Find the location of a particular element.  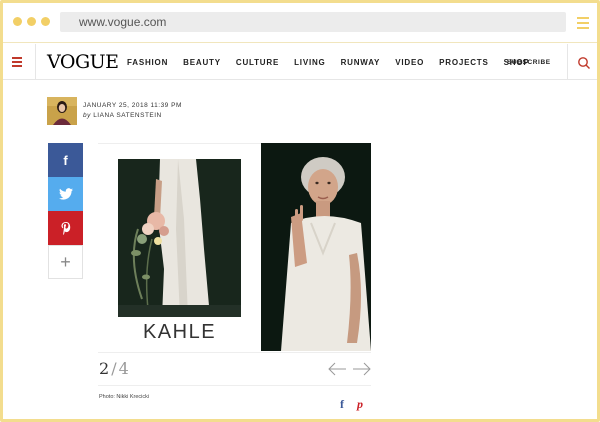

arrow-right-icon is located at coordinates (362, 369).